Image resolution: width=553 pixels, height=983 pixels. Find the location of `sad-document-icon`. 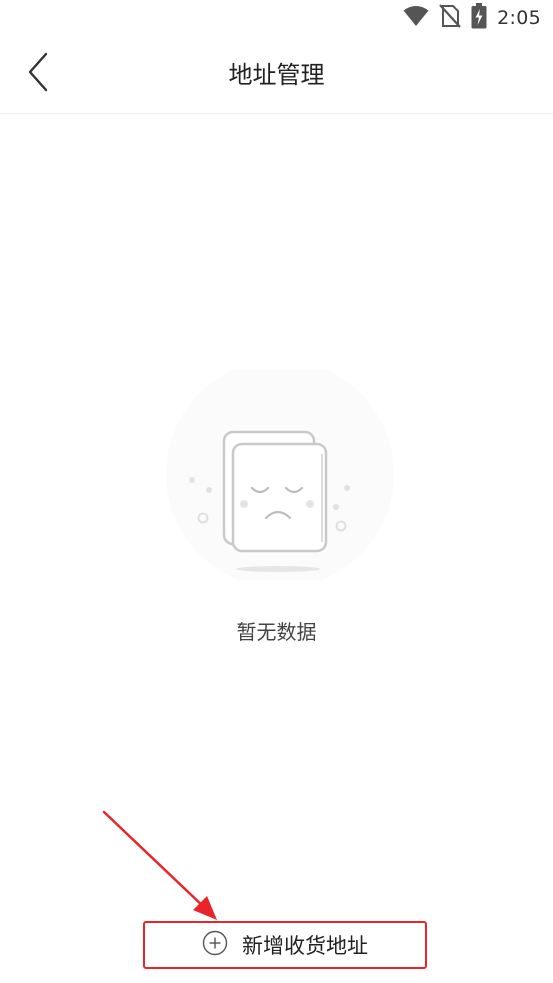

sad-document-icon is located at coordinates (280, 474).